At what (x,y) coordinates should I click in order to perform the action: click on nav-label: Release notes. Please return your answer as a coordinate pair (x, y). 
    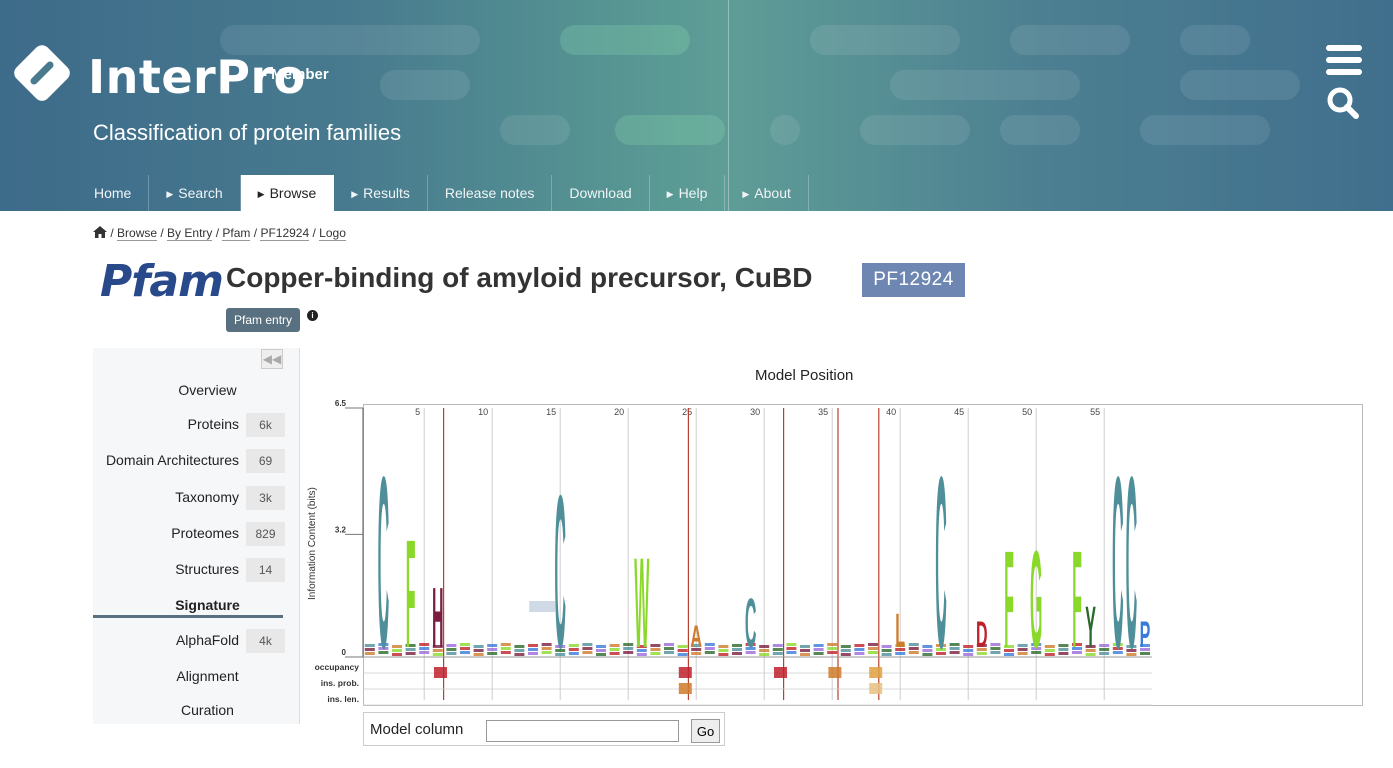
    Looking at the image, I should click on (489, 193).